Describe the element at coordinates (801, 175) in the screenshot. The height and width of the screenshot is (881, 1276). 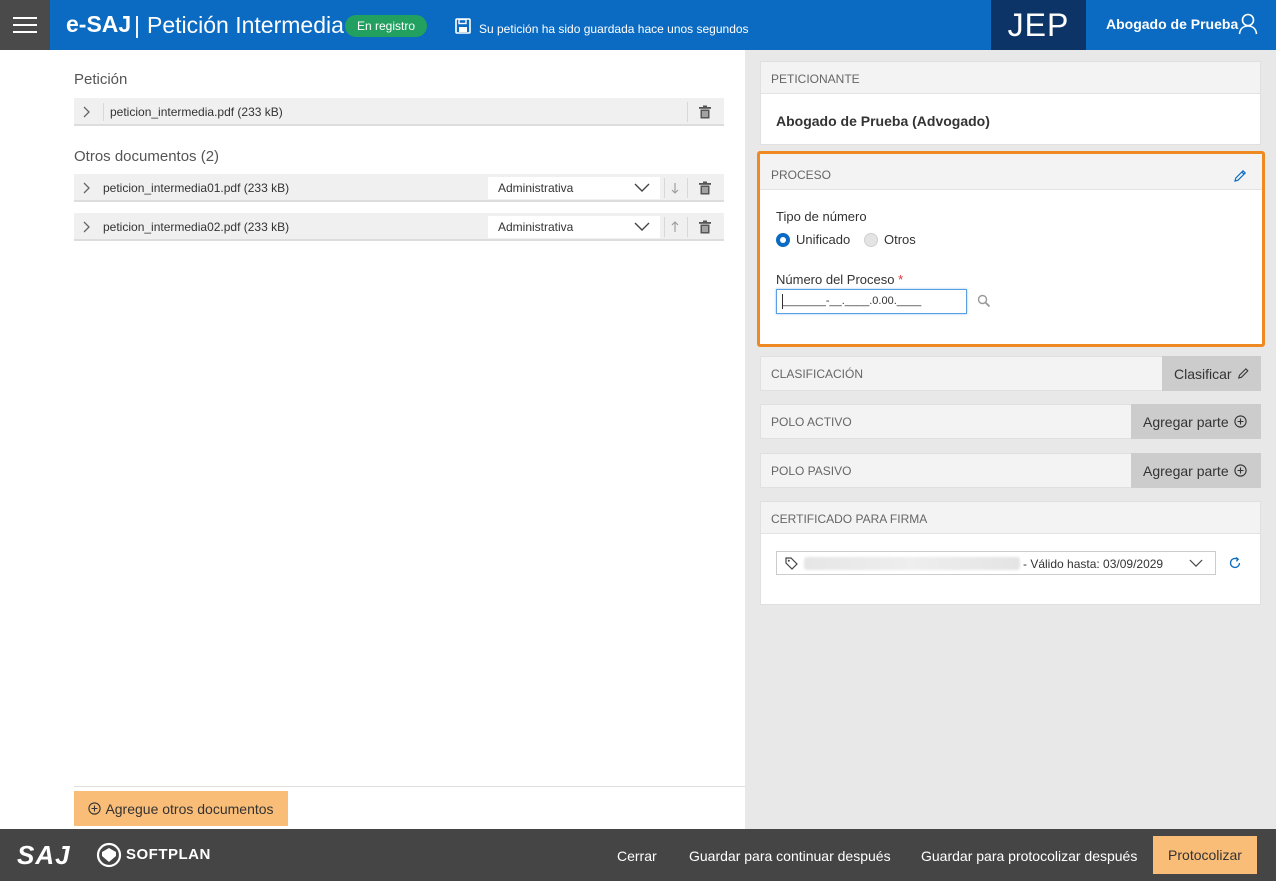
I see `process-header-label: PROCESO` at that location.